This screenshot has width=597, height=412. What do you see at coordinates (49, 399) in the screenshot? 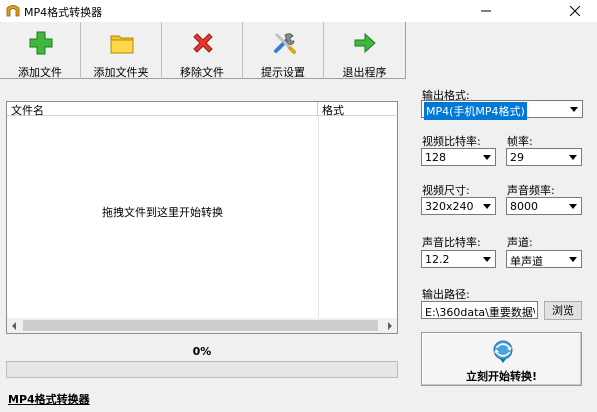
I see `status-app-name: MP4格式转换器` at bounding box center [49, 399].